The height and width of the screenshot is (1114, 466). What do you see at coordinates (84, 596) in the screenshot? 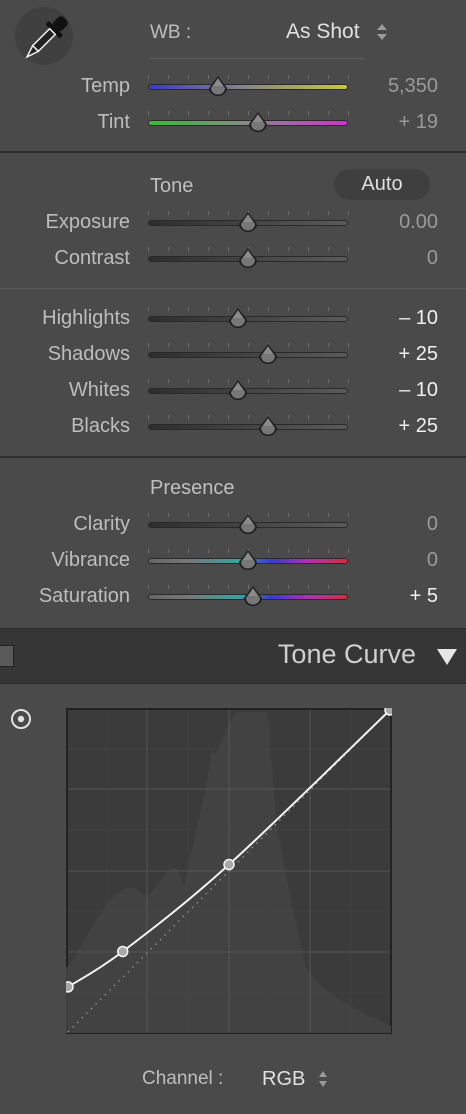
I see `saturation-label: Saturation` at bounding box center [84, 596].